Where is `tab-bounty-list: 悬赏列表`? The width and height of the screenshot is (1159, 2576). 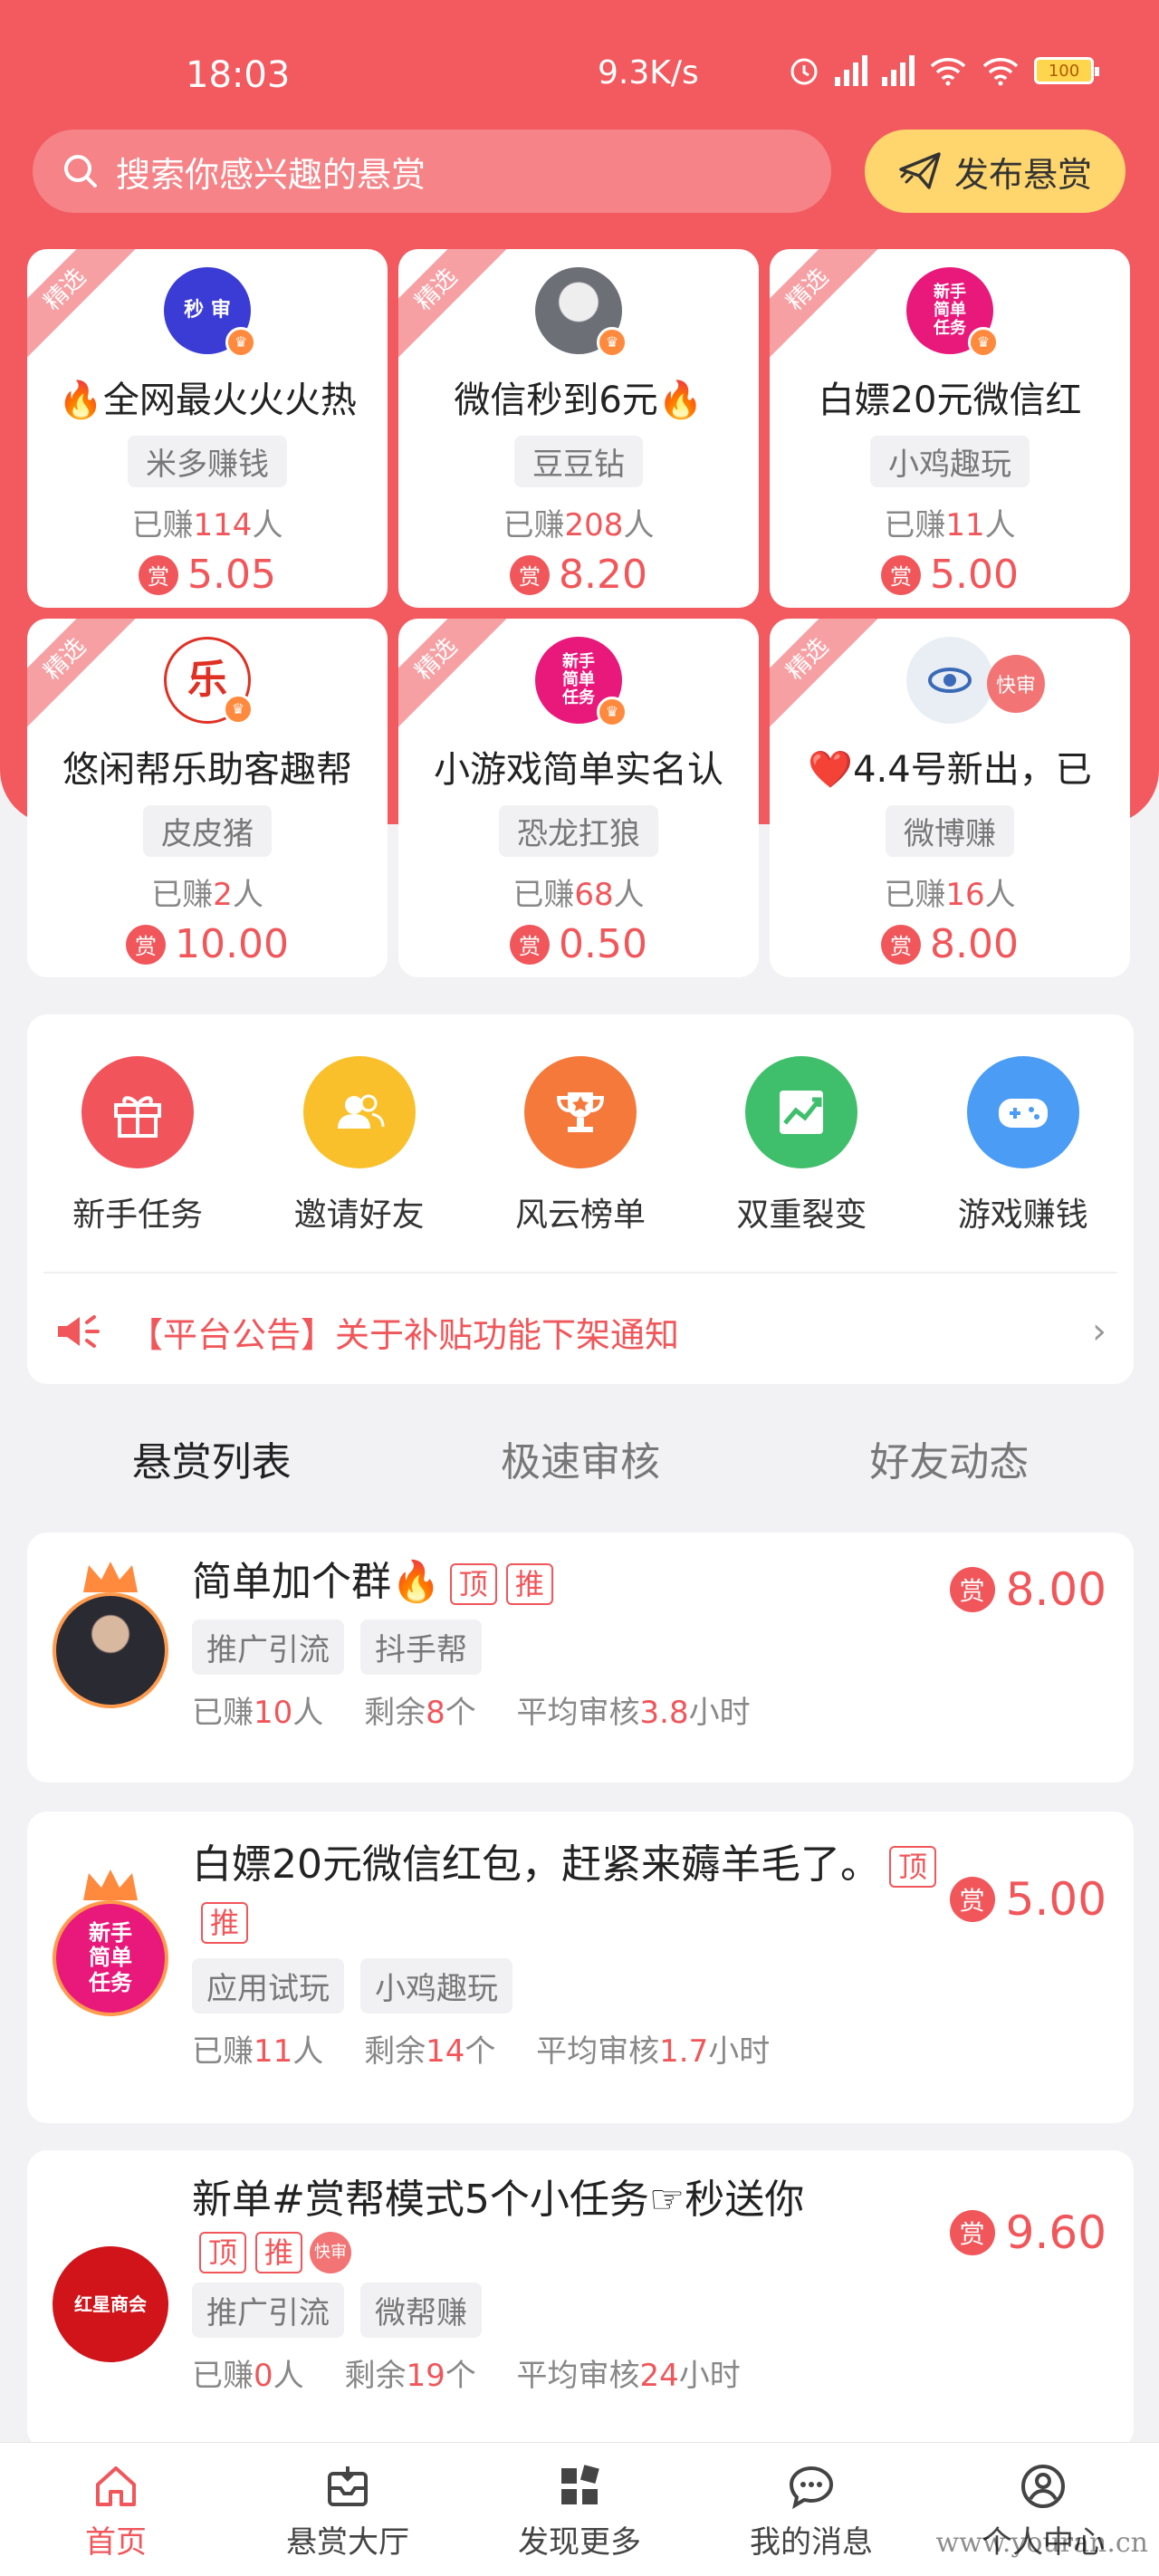 tab-bounty-list: 悬赏列表 is located at coordinates (212, 1464).